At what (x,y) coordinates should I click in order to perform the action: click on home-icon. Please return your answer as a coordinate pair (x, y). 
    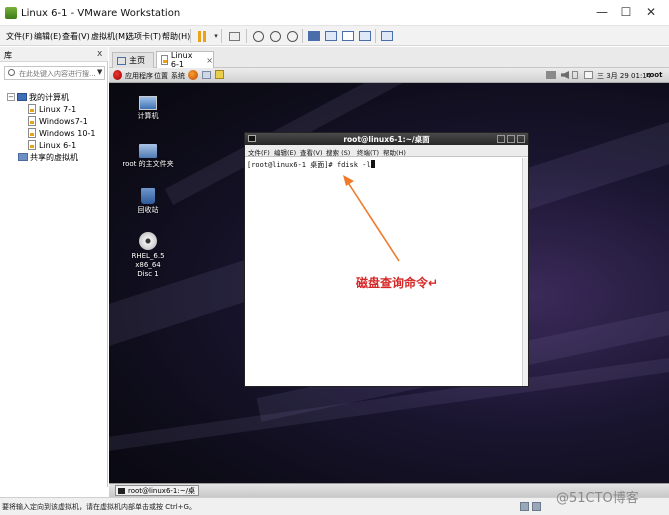
    Looking at the image, I should click on (121, 60).